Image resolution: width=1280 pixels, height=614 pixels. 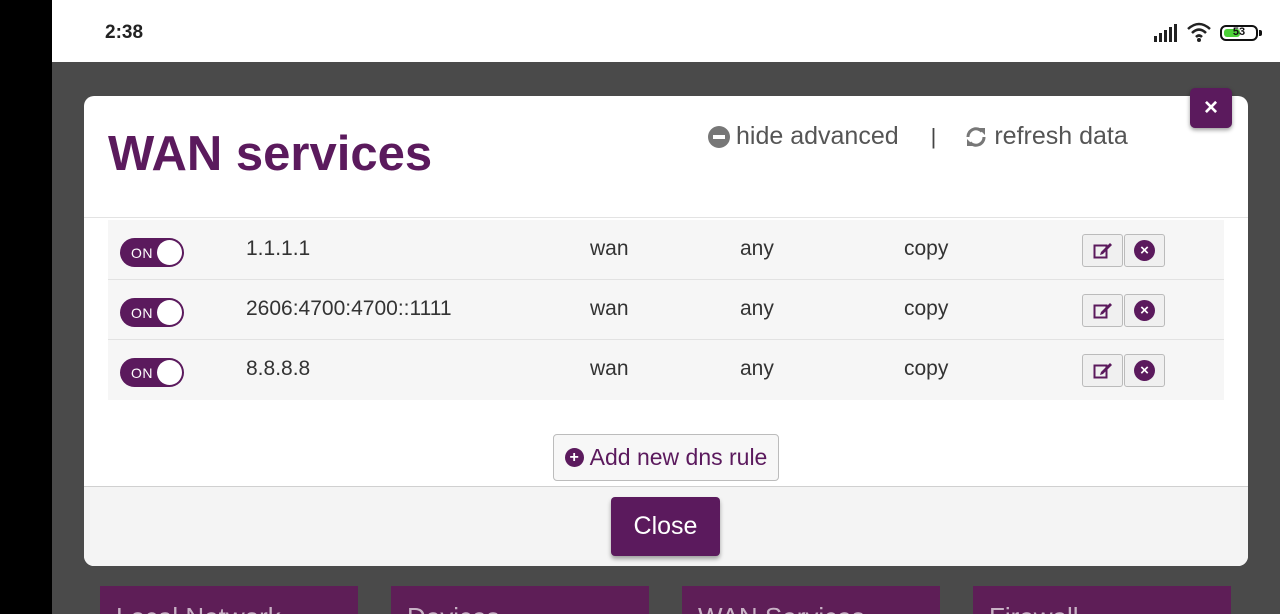 I want to click on rule-row: ON 2606:4700:4700::1111 wan any copy ×, so click(x=666, y=310).